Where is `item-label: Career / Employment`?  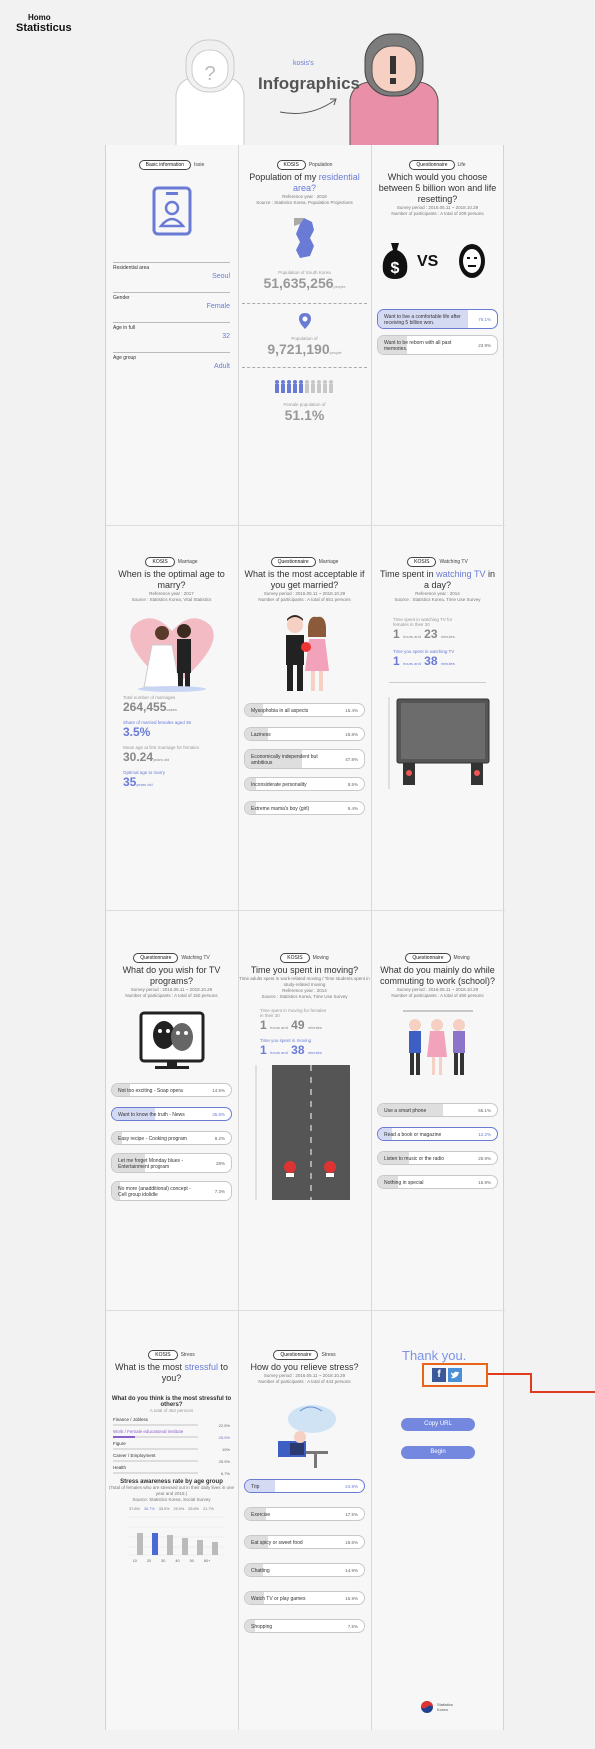 item-label: Career / Employment is located at coordinates (134, 1455).